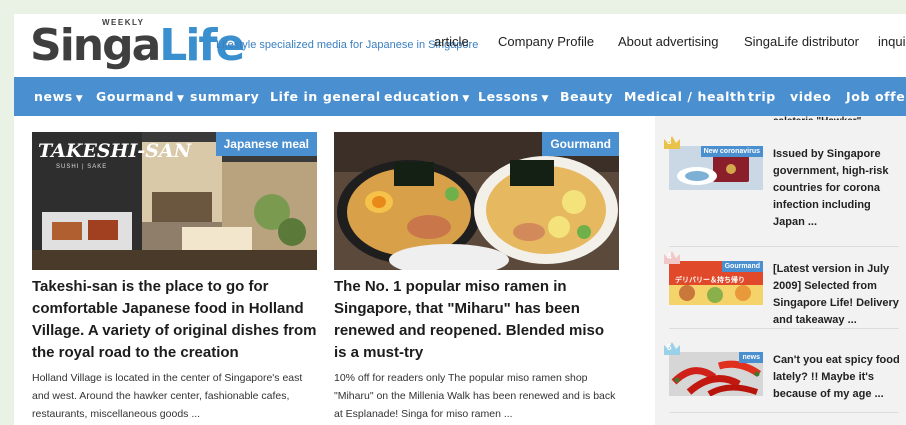 The image size is (906, 425). I want to click on article-thumbnail-restaurant: TAKESHI-SAN SUSHI | SAKE Japanese meal, so click(174, 201).